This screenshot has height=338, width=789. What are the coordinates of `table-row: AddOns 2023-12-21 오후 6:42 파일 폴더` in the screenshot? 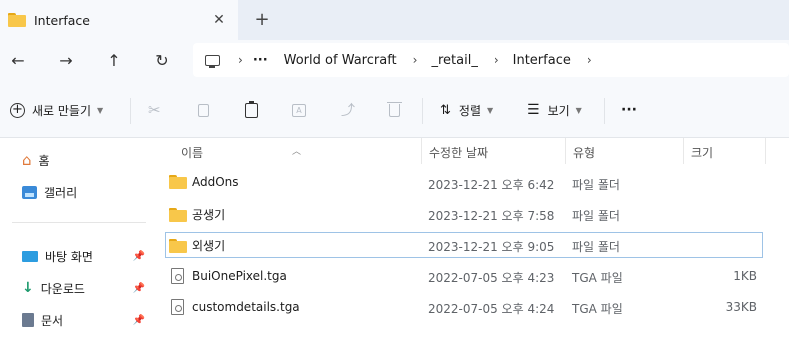 It's located at (464, 183).